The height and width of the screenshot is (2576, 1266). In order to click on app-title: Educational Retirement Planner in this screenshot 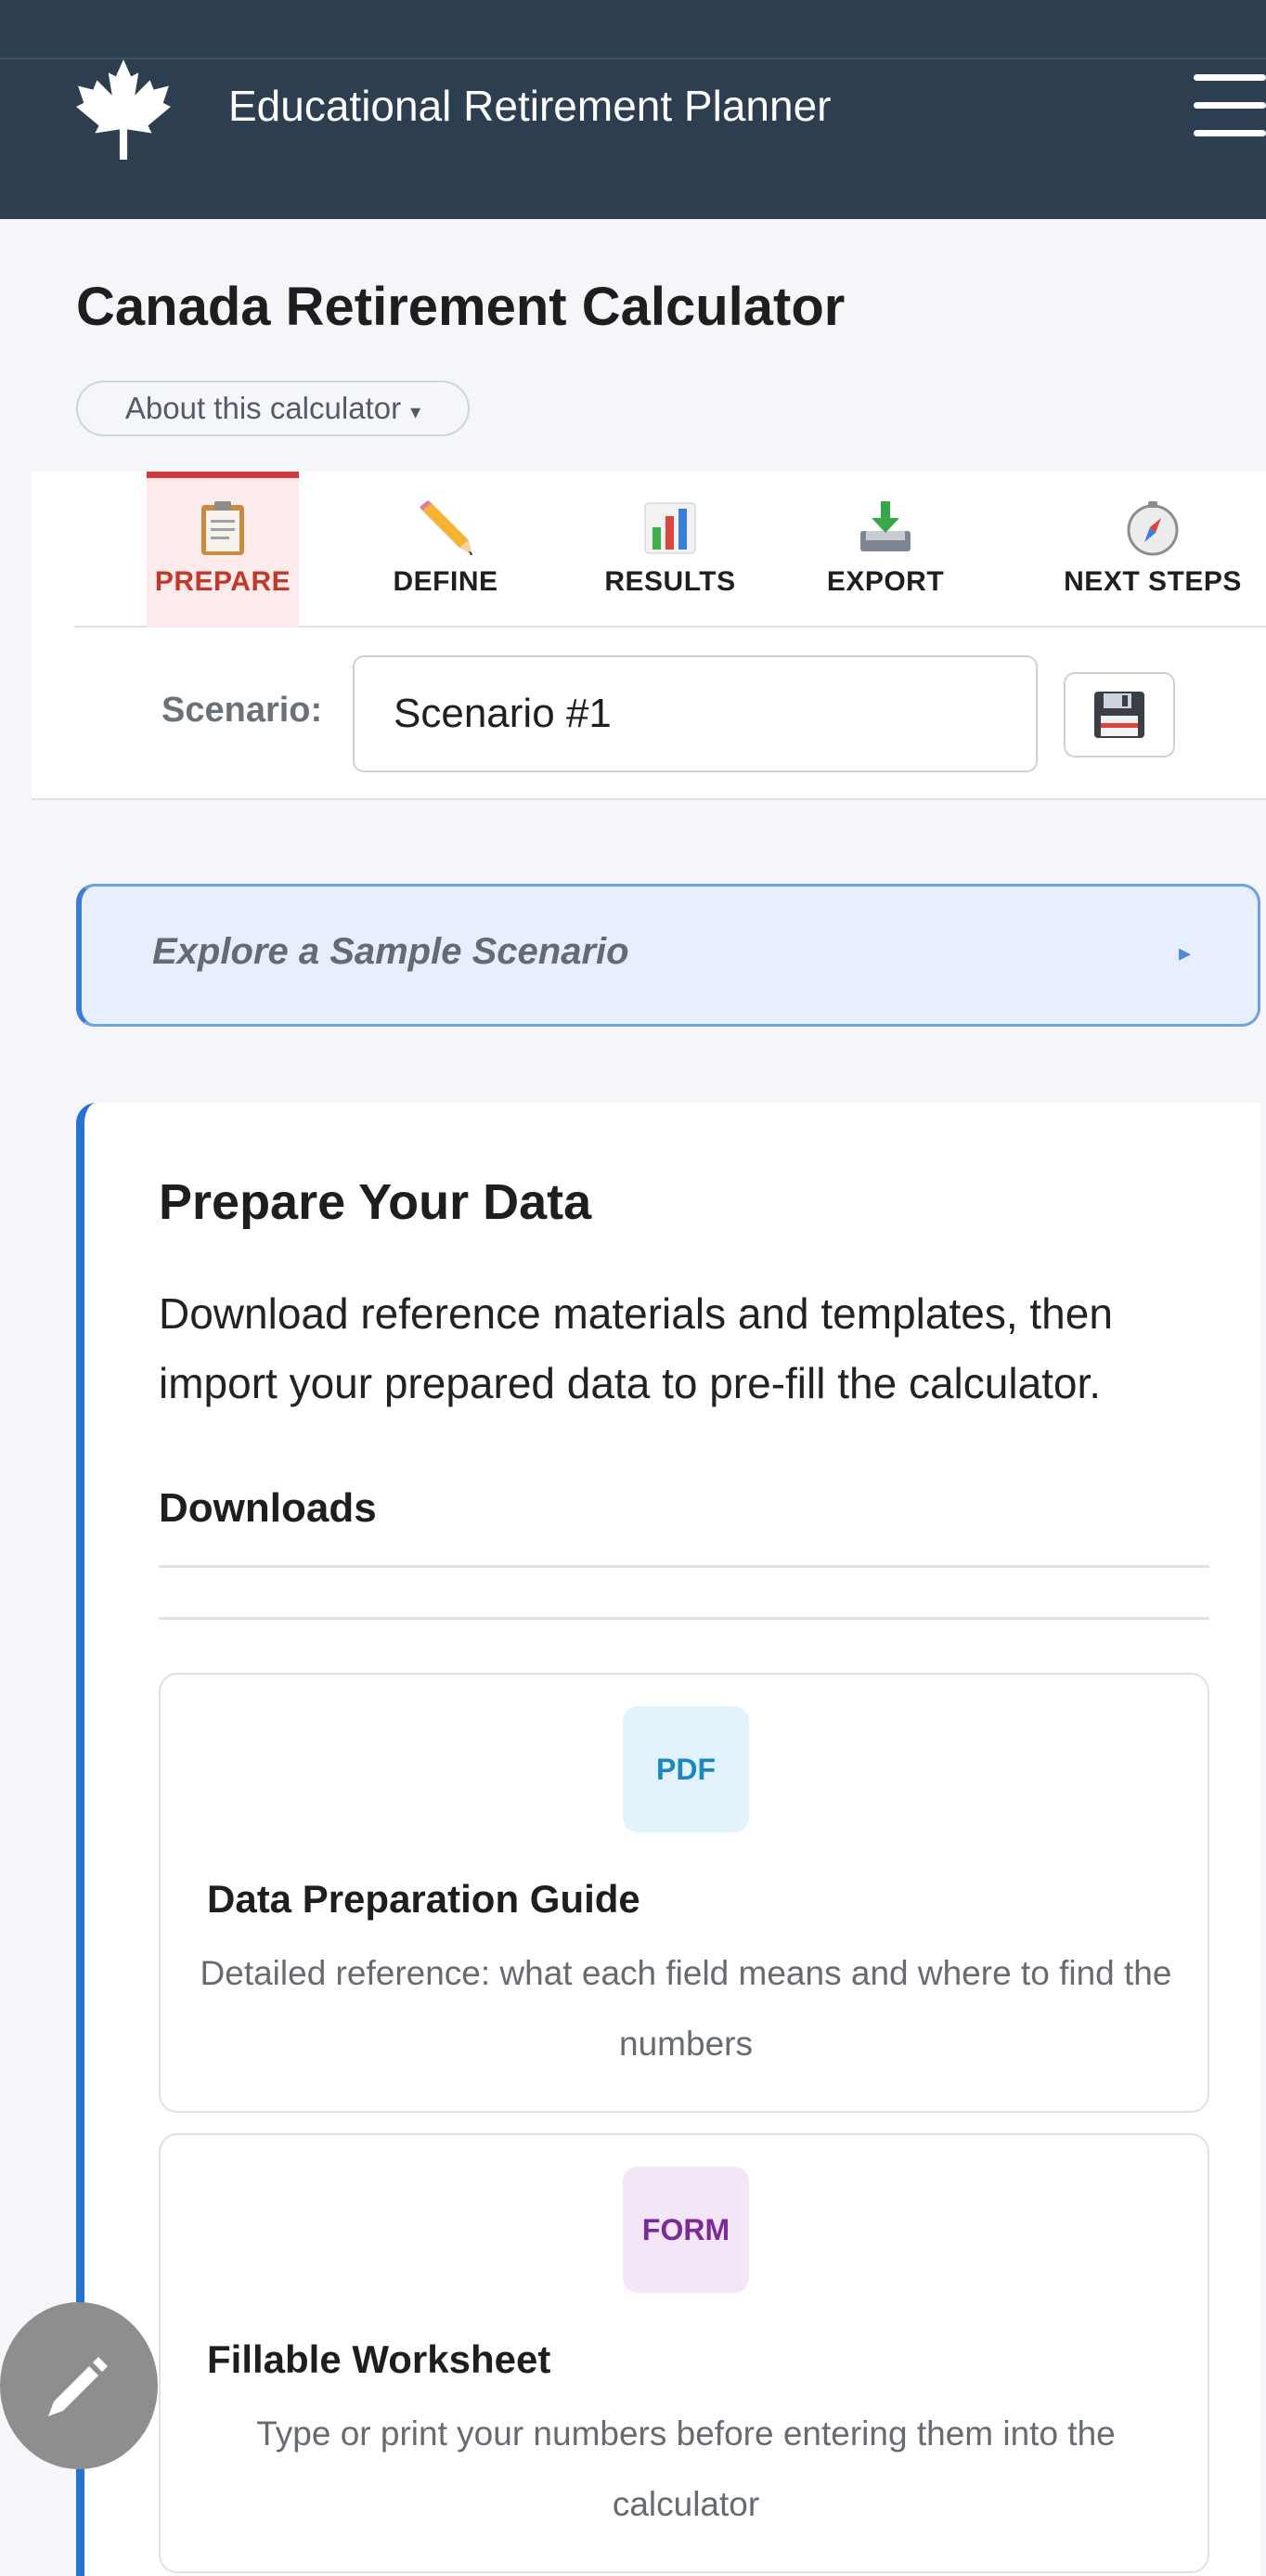, I will do `click(530, 106)`.